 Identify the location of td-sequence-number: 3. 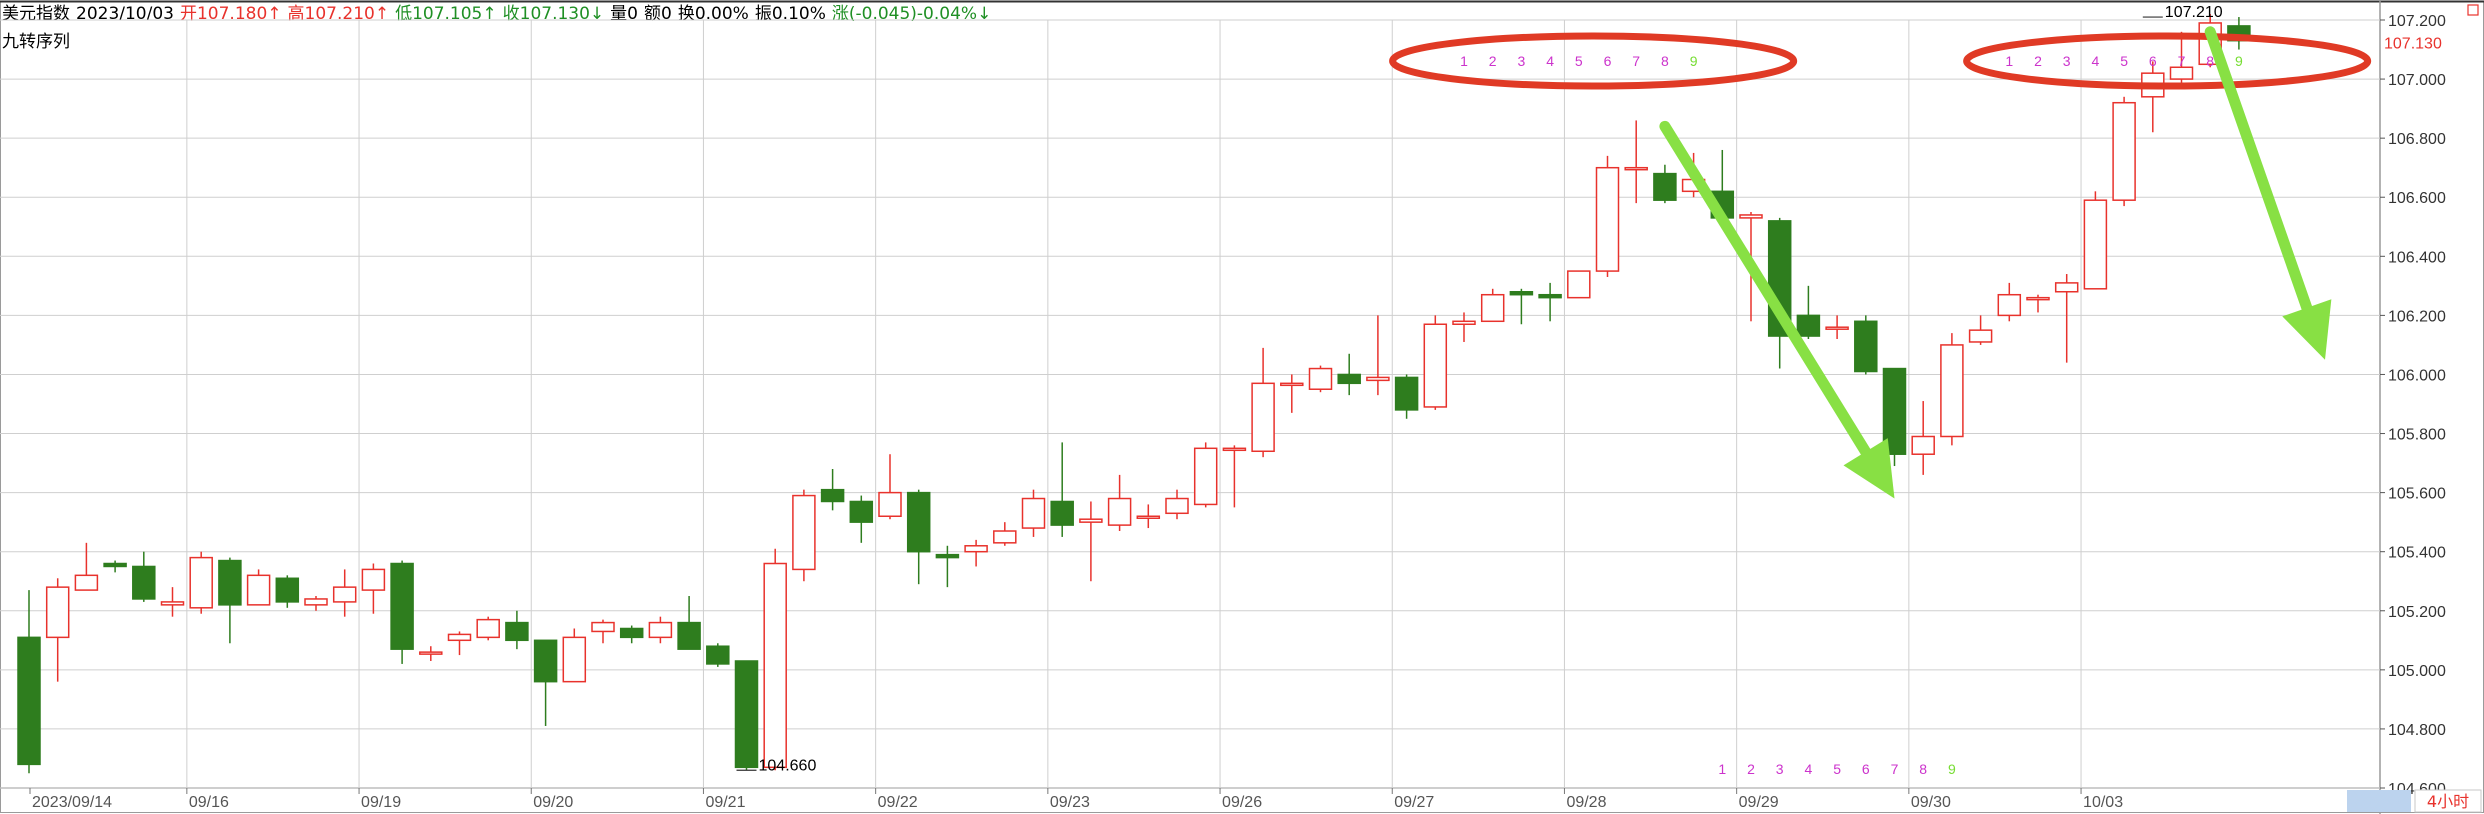
(1780, 769).